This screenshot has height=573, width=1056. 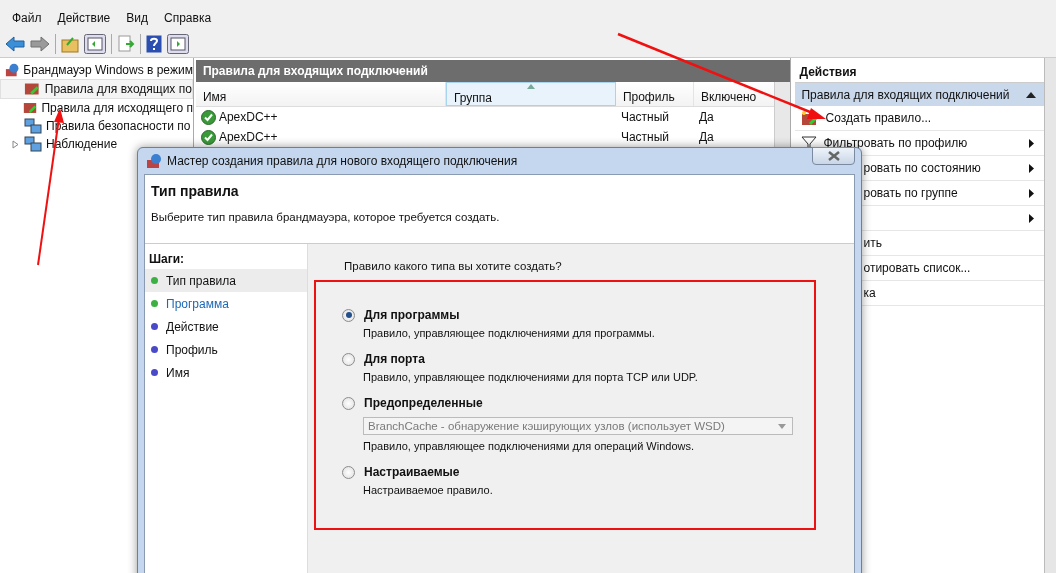 What do you see at coordinates (16, 144) in the screenshot?
I see `expand-triangle-icon` at bounding box center [16, 144].